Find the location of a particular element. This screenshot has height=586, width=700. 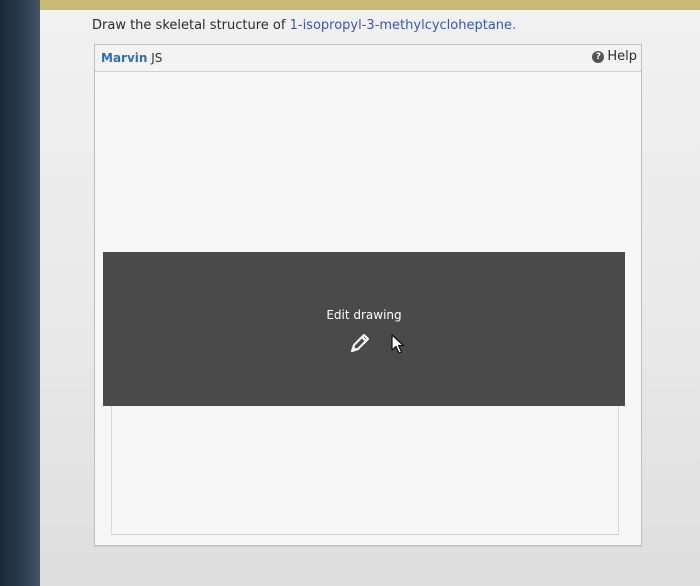

help-button: ? Help is located at coordinates (614, 56).